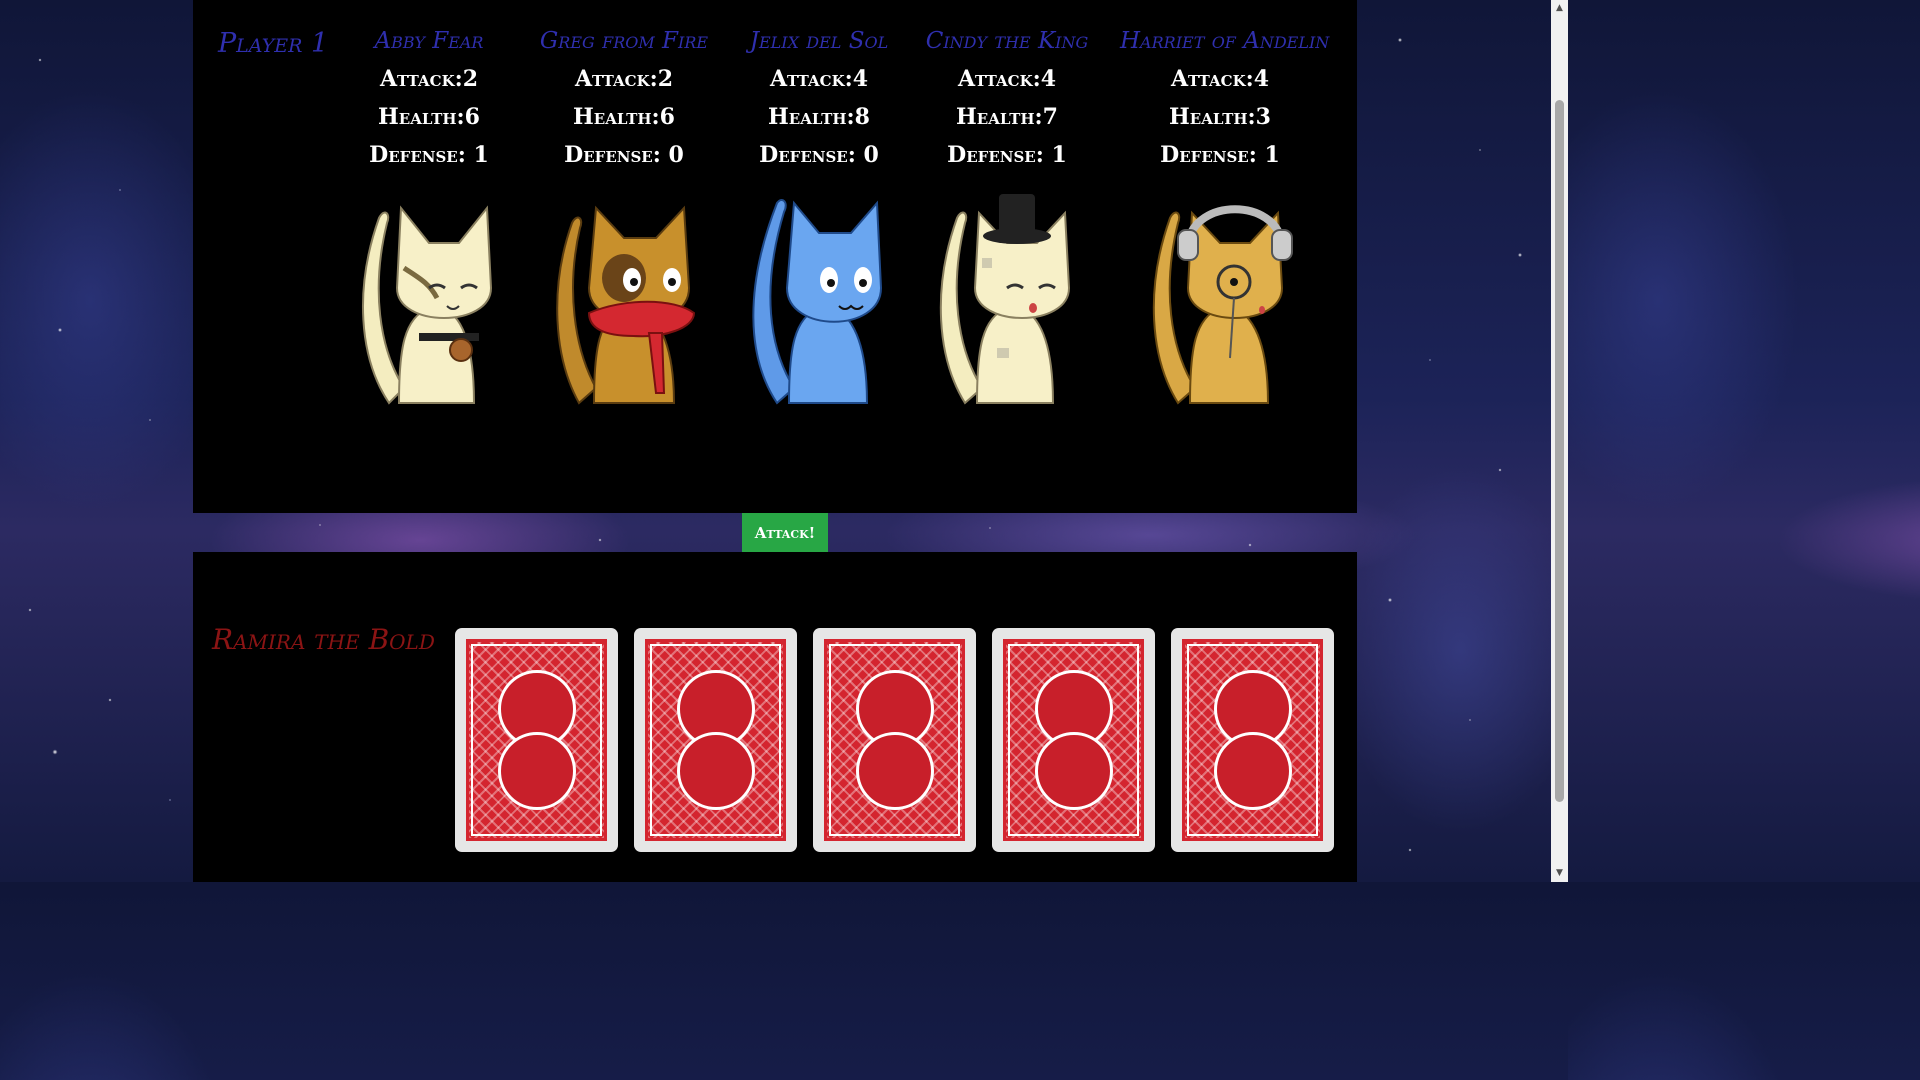 Image resolution: width=1920 pixels, height=1080 pixels. What do you see at coordinates (1220, 117) in the screenshot?
I see `unit-health: Health:3` at bounding box center [1220, 117].